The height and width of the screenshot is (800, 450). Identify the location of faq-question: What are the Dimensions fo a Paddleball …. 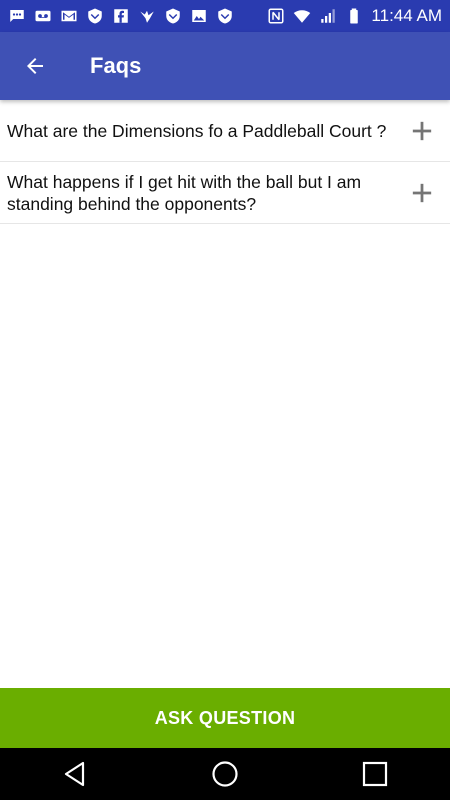
(197, 130).